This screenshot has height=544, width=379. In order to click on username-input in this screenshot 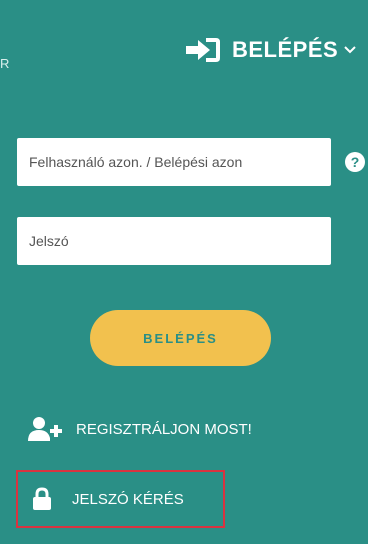, I will do `click(174, 162)`.